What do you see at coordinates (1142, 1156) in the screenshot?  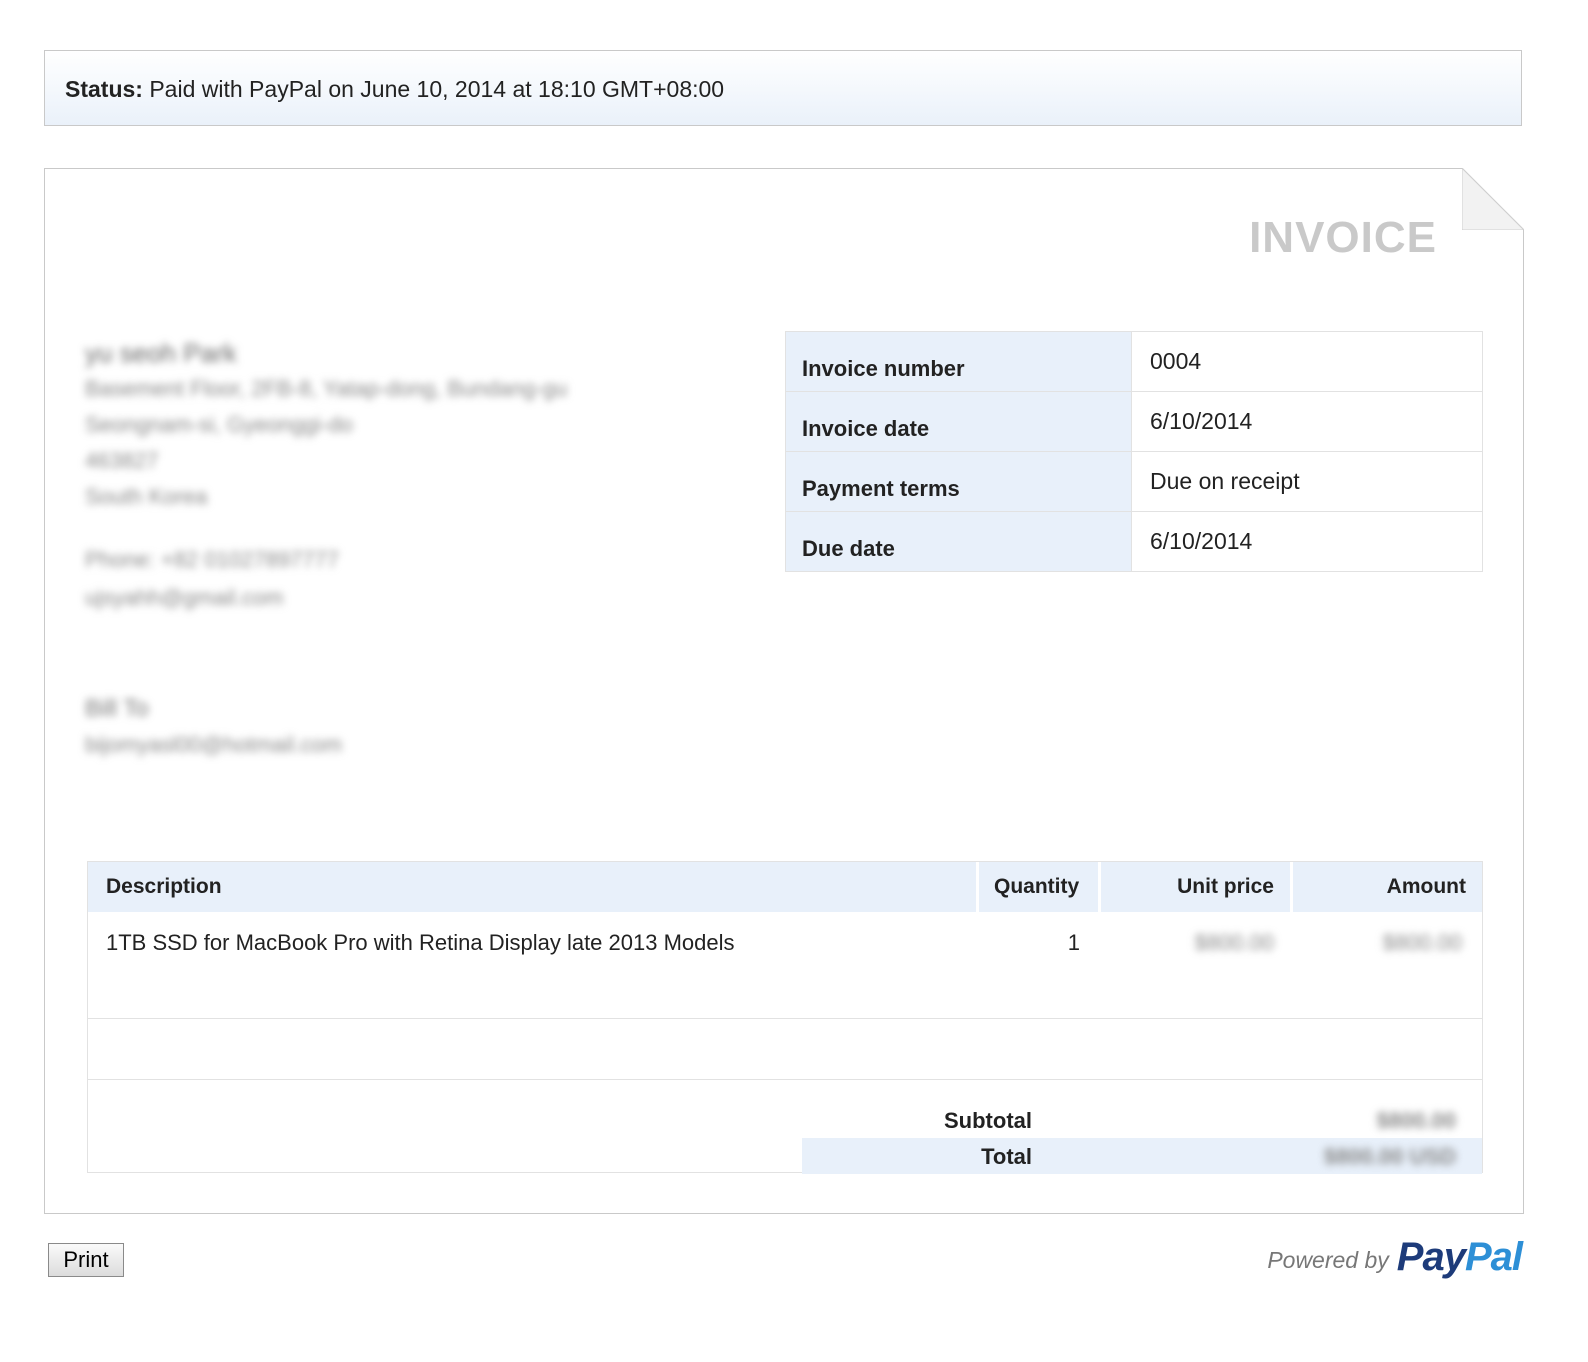 I see `total-row: Total $800.00 USD` at bounding box center [1142, 1156].